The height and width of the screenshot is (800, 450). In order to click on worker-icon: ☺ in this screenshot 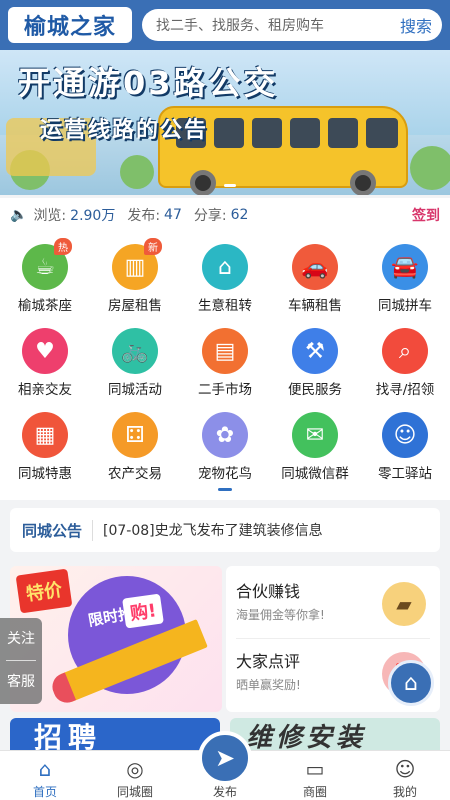, I will do `click(405, 435)`.